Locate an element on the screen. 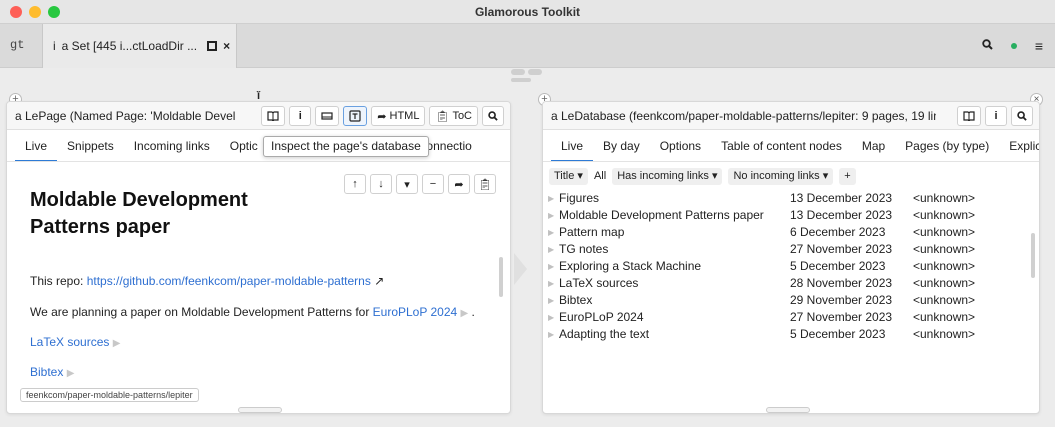 The height and width of the screenshot is (427, 1055). book-icon is located at coordinates (273, 116).